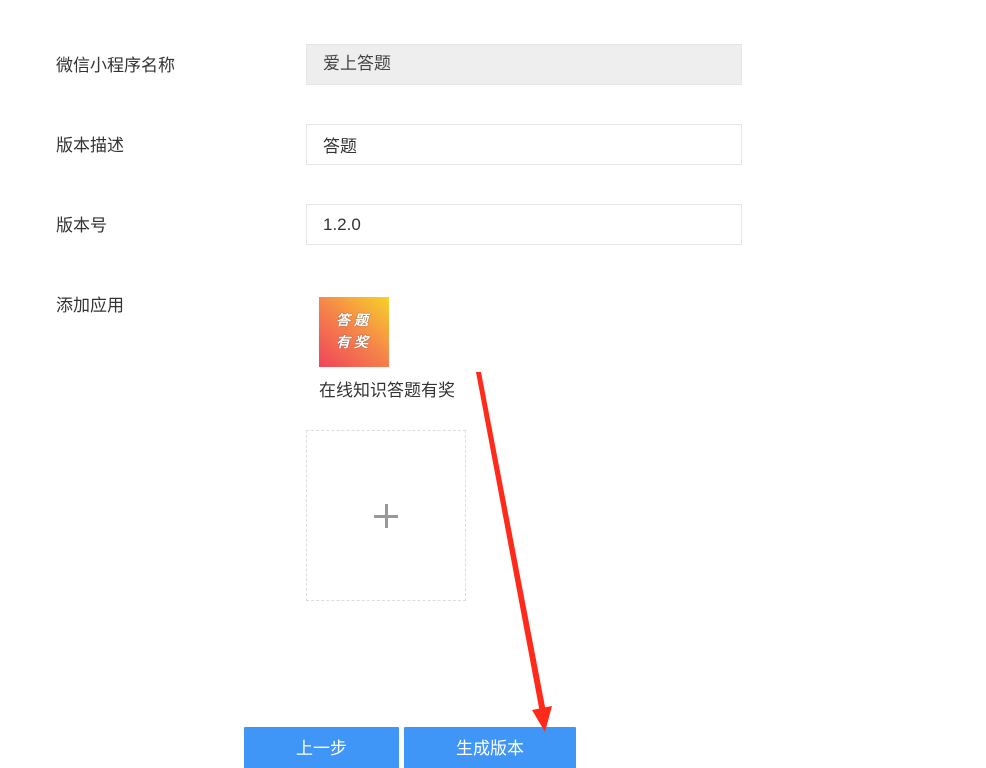 Image resolution: width=986 pixels, height=768 pixels. I want to click on red-arrow-icon, so click(514, 552).